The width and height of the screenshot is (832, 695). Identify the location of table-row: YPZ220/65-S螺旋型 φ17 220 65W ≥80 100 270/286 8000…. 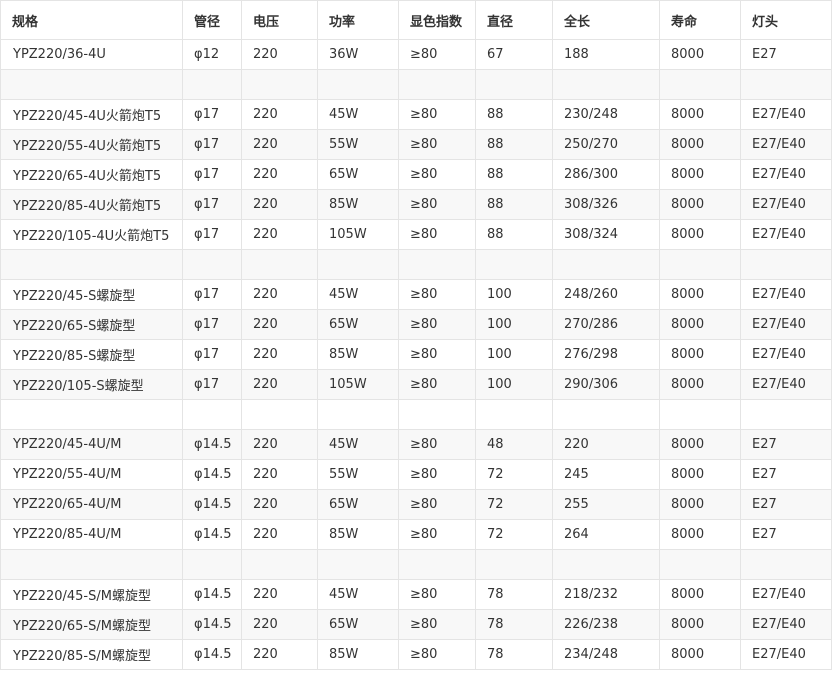
(416, 324).